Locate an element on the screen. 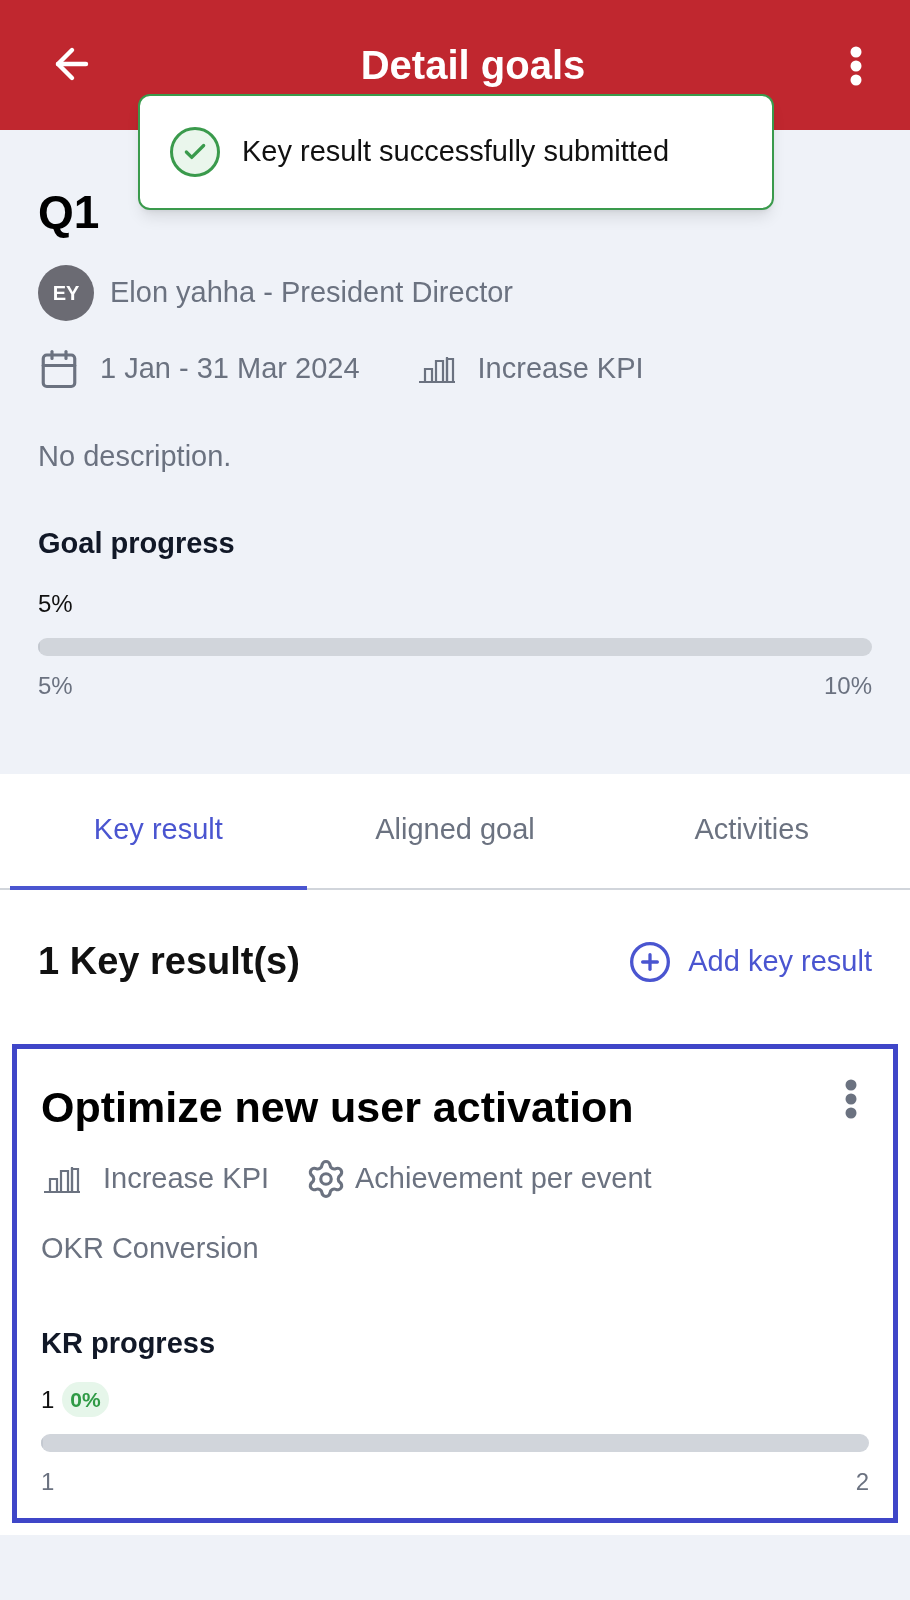  key-result-title: Optimize new user activation is located at coordinates (337, 1107).